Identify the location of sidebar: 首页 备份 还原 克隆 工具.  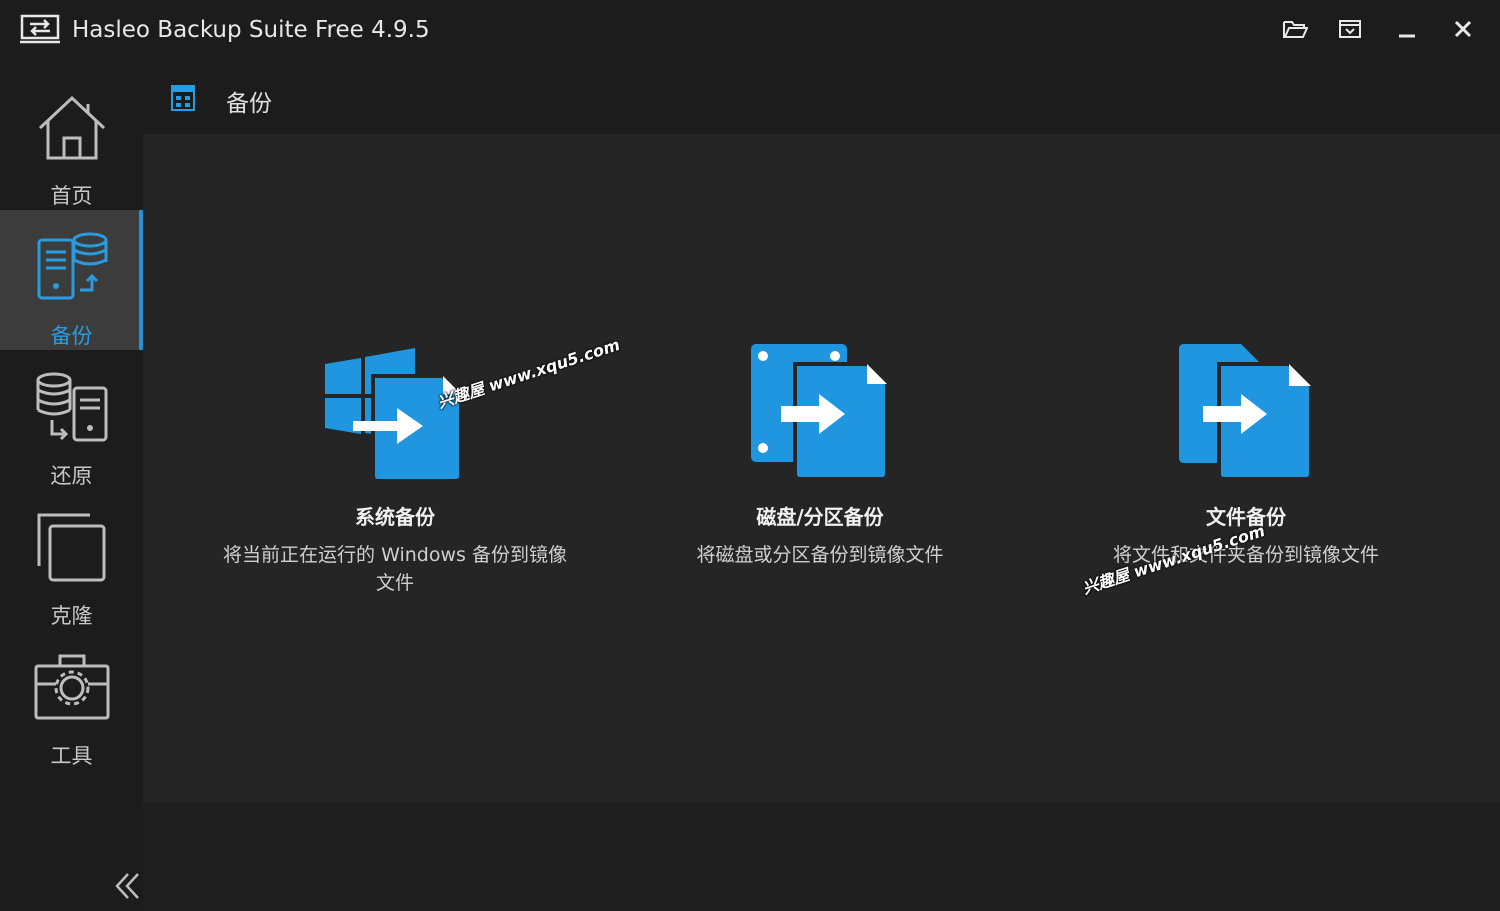
(71, 486).